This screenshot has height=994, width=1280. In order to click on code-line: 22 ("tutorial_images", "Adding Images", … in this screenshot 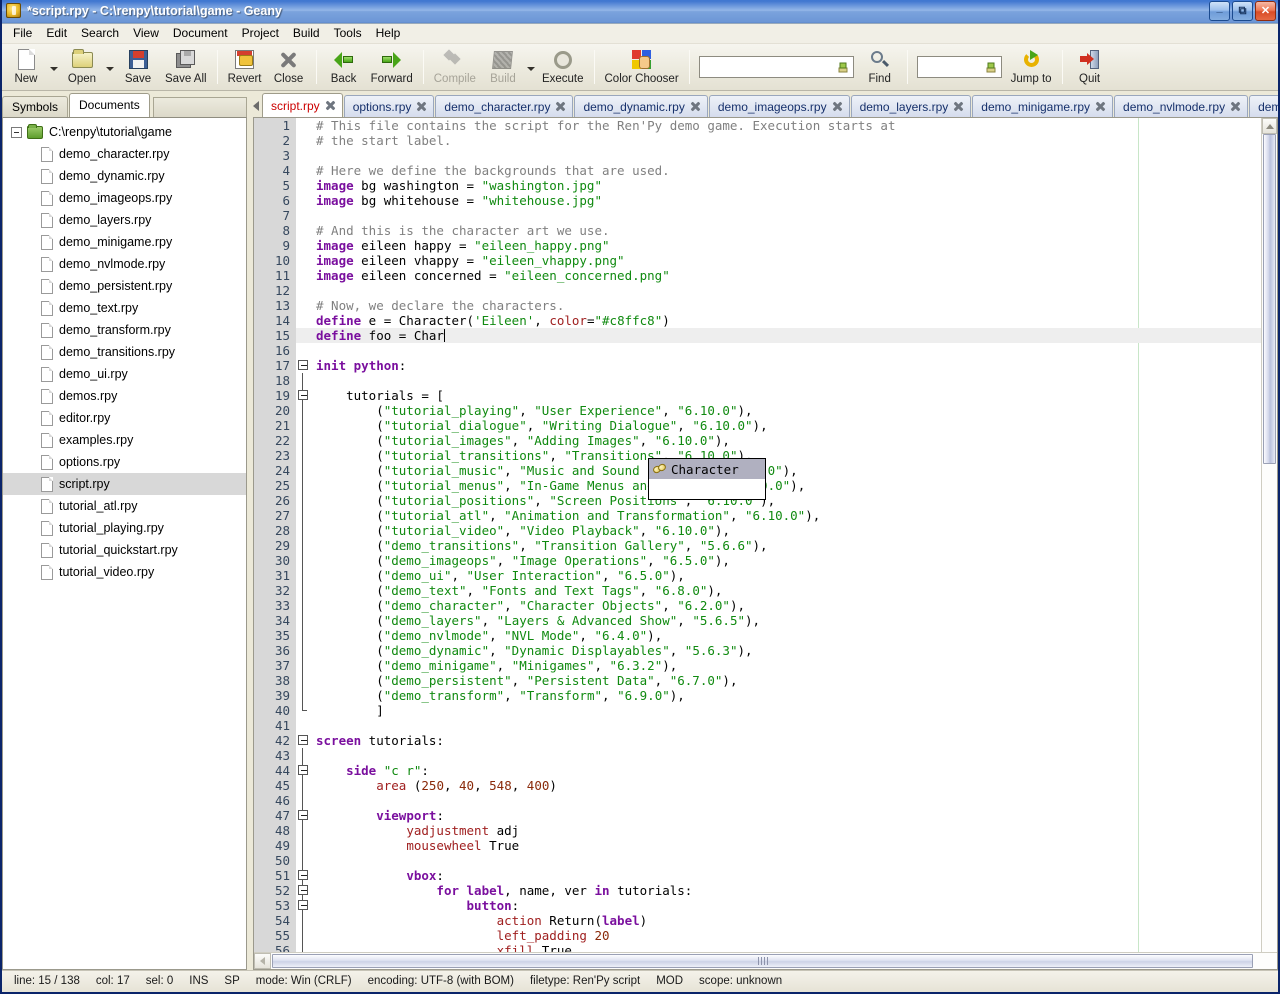, I will do `click(757, 441)`.